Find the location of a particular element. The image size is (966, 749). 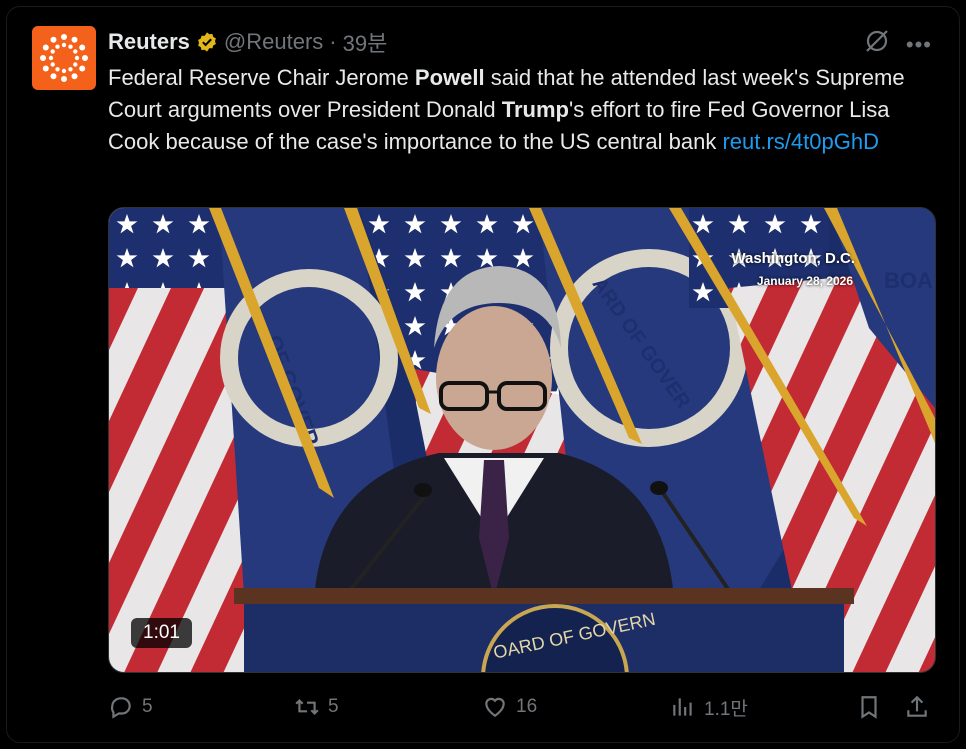

views-count: 1.1만 is located at coordinates (726, 709).